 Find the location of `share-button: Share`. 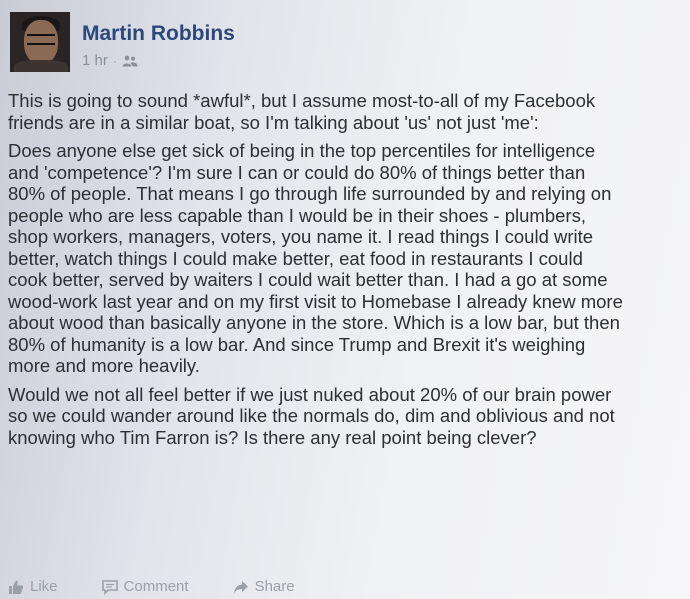

share-button: Share is located at coordinates (264, 586).